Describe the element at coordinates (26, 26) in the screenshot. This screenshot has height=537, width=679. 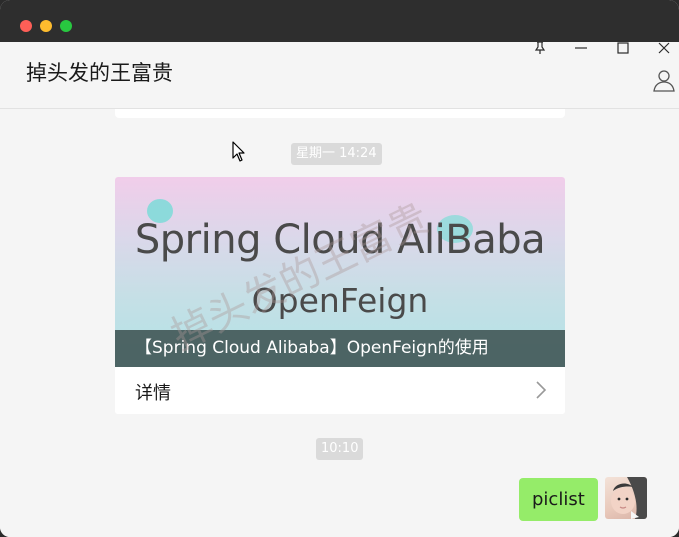
I see `close-window-button` at that location.